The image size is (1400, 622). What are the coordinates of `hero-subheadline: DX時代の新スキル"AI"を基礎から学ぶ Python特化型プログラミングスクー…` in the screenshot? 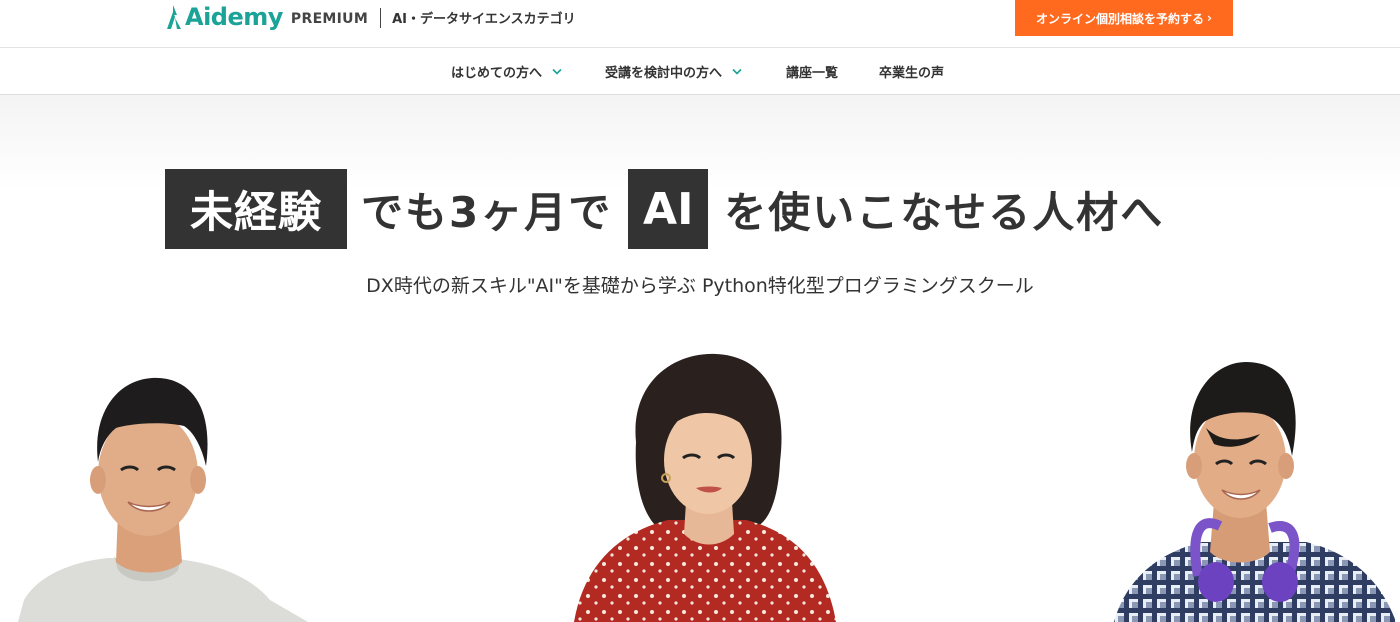 It's located at (700, 286).